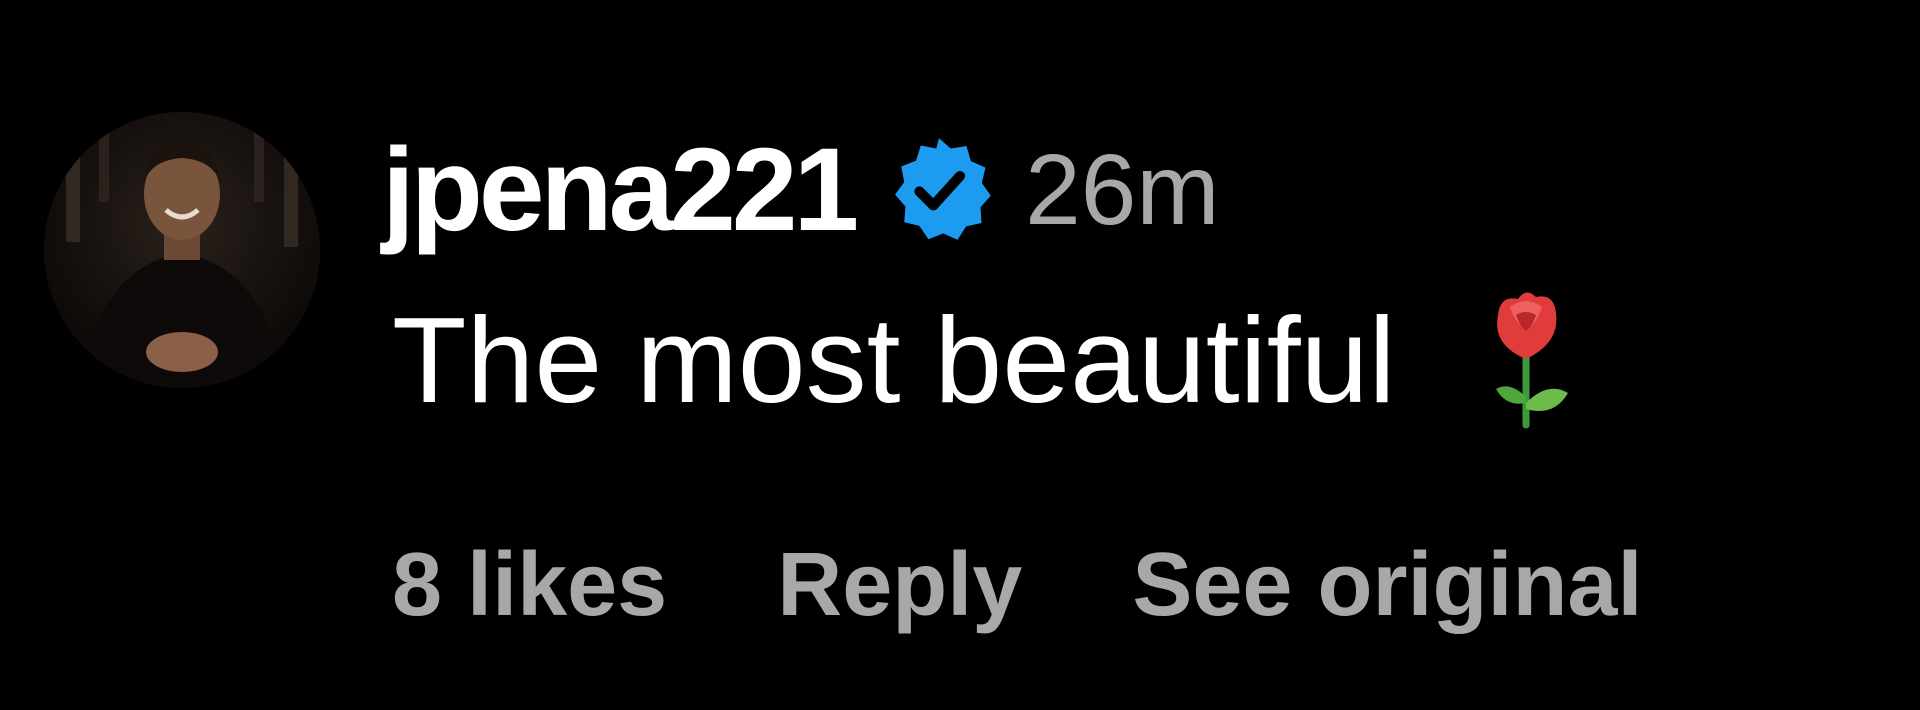  I want to click on comment-header: jpena221 26m, so click(801, 190).